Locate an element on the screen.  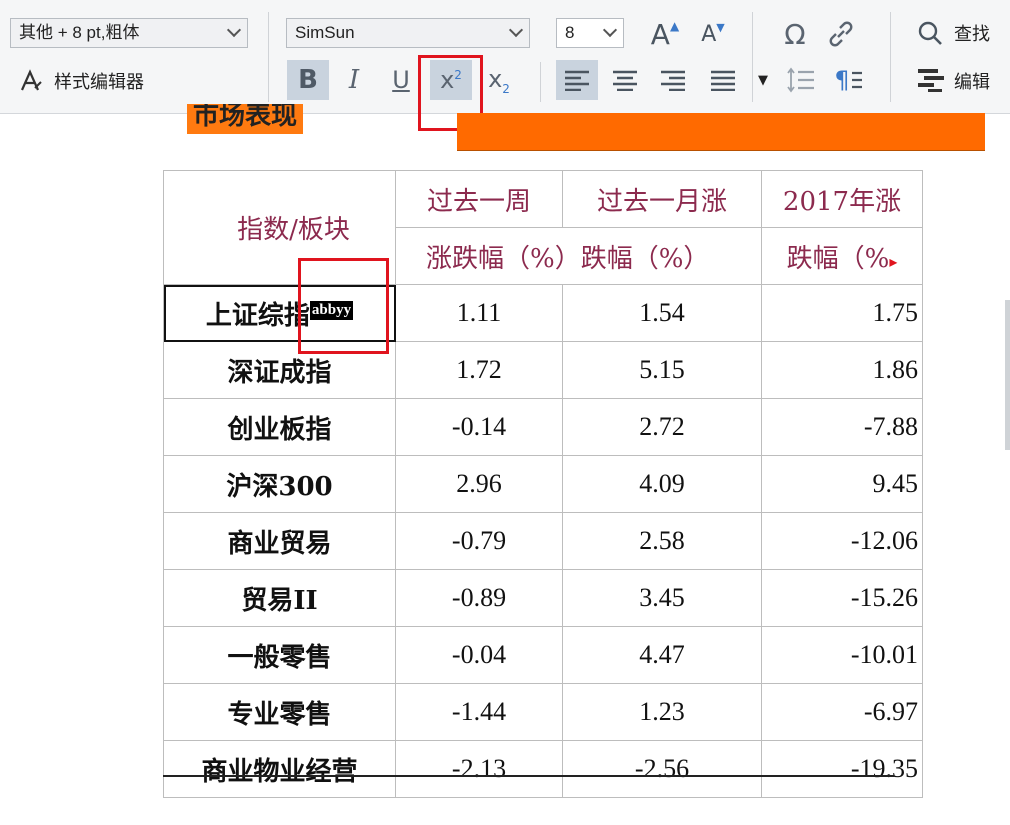
edit-button: 编辑 is located at coordinates (959, 80).